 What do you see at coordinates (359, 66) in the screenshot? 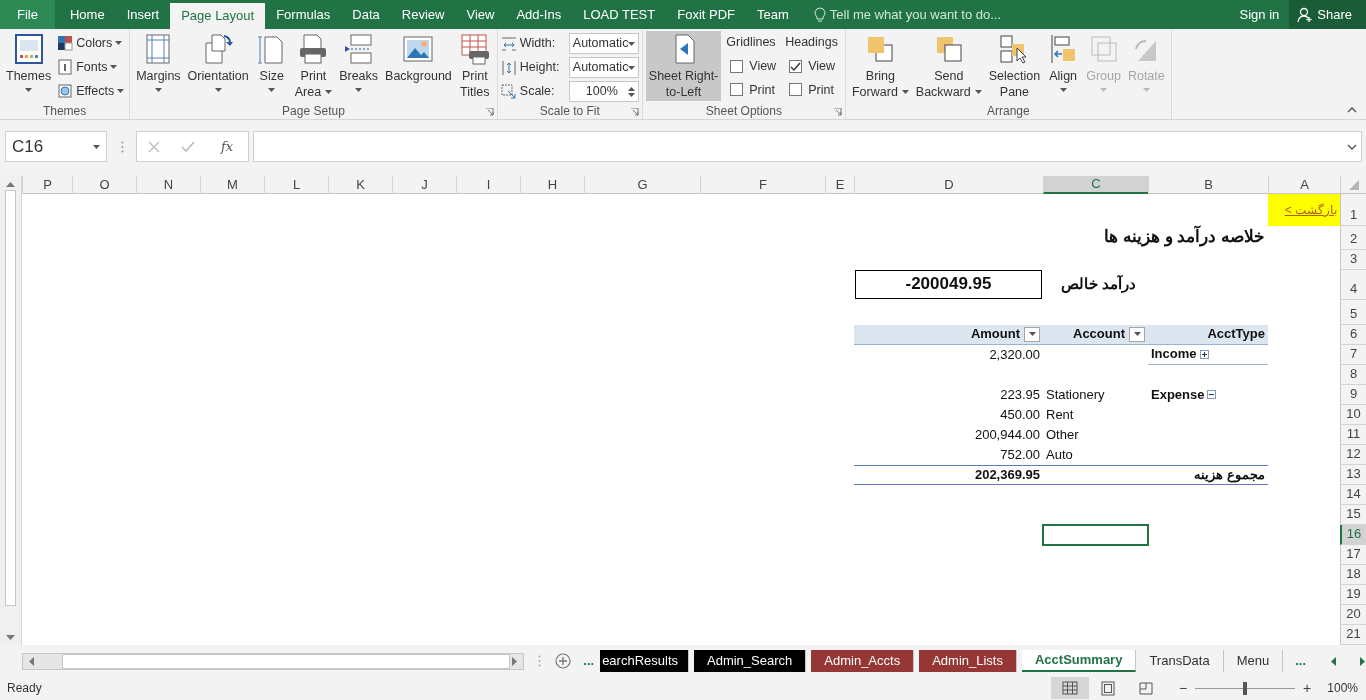
I see `ribbon-button: Breaks` at bounding box center [359, 66].